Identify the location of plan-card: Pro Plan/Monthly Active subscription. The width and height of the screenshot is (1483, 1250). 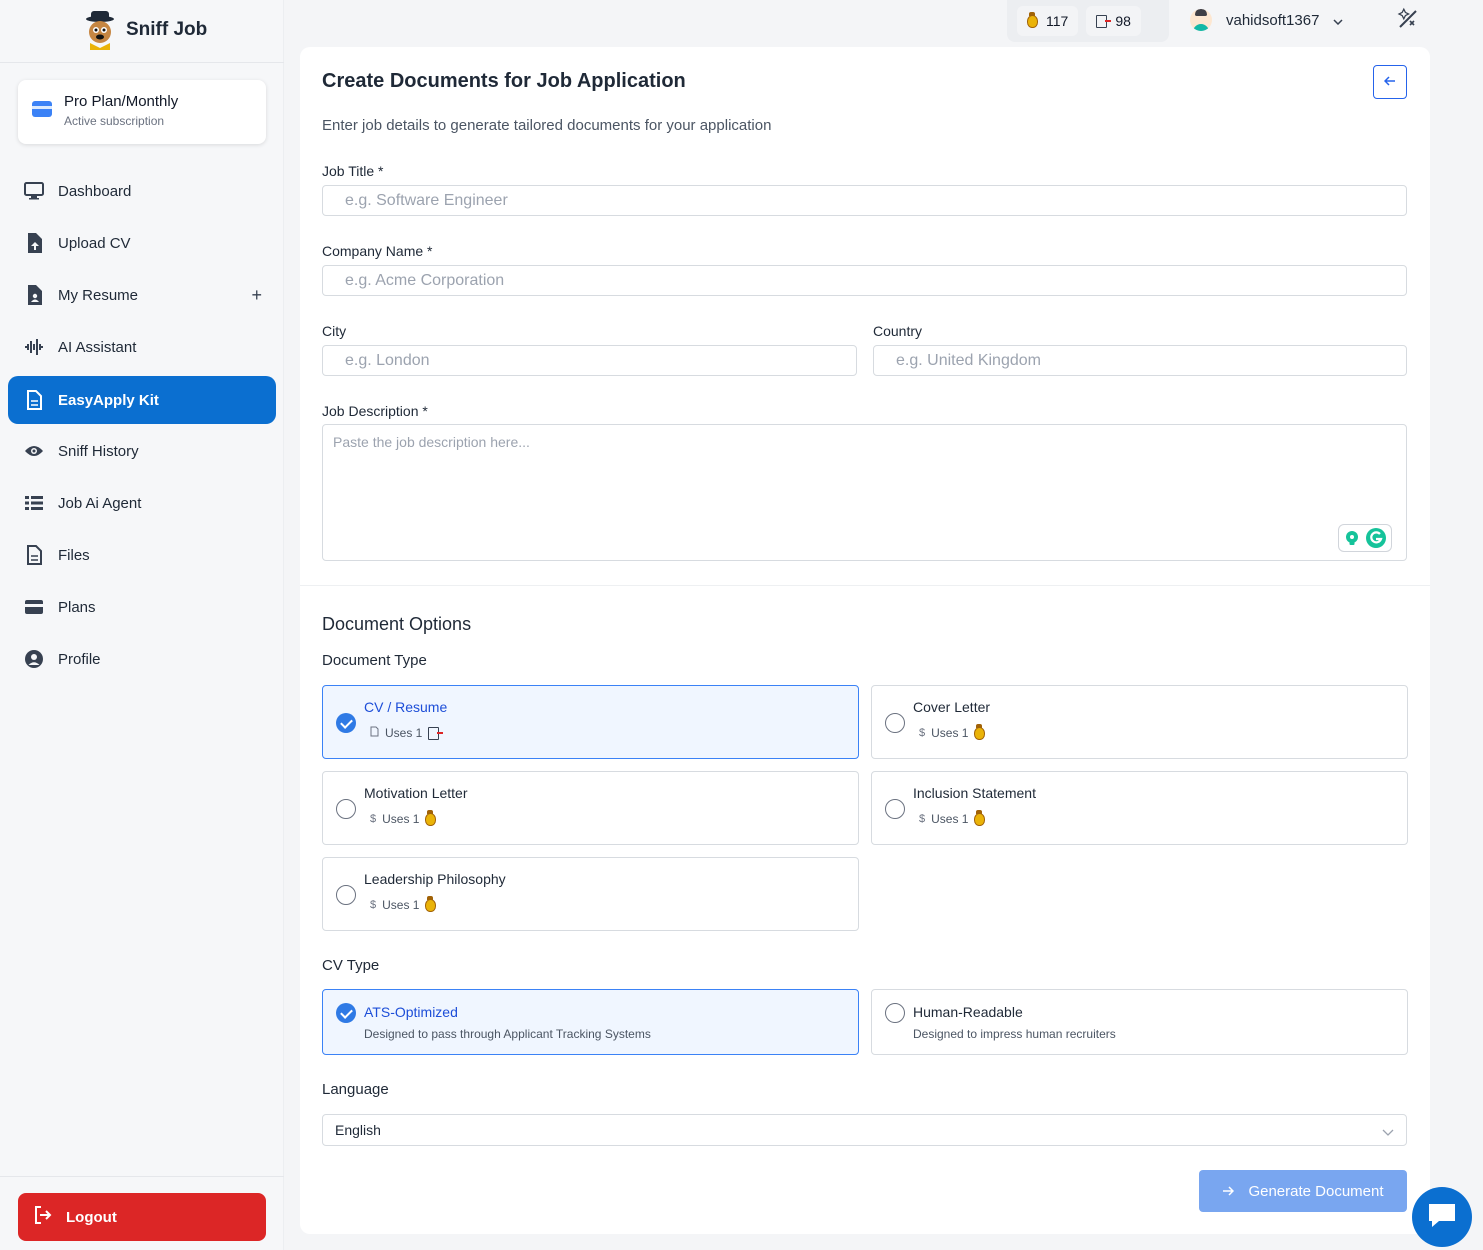
(142, 112).